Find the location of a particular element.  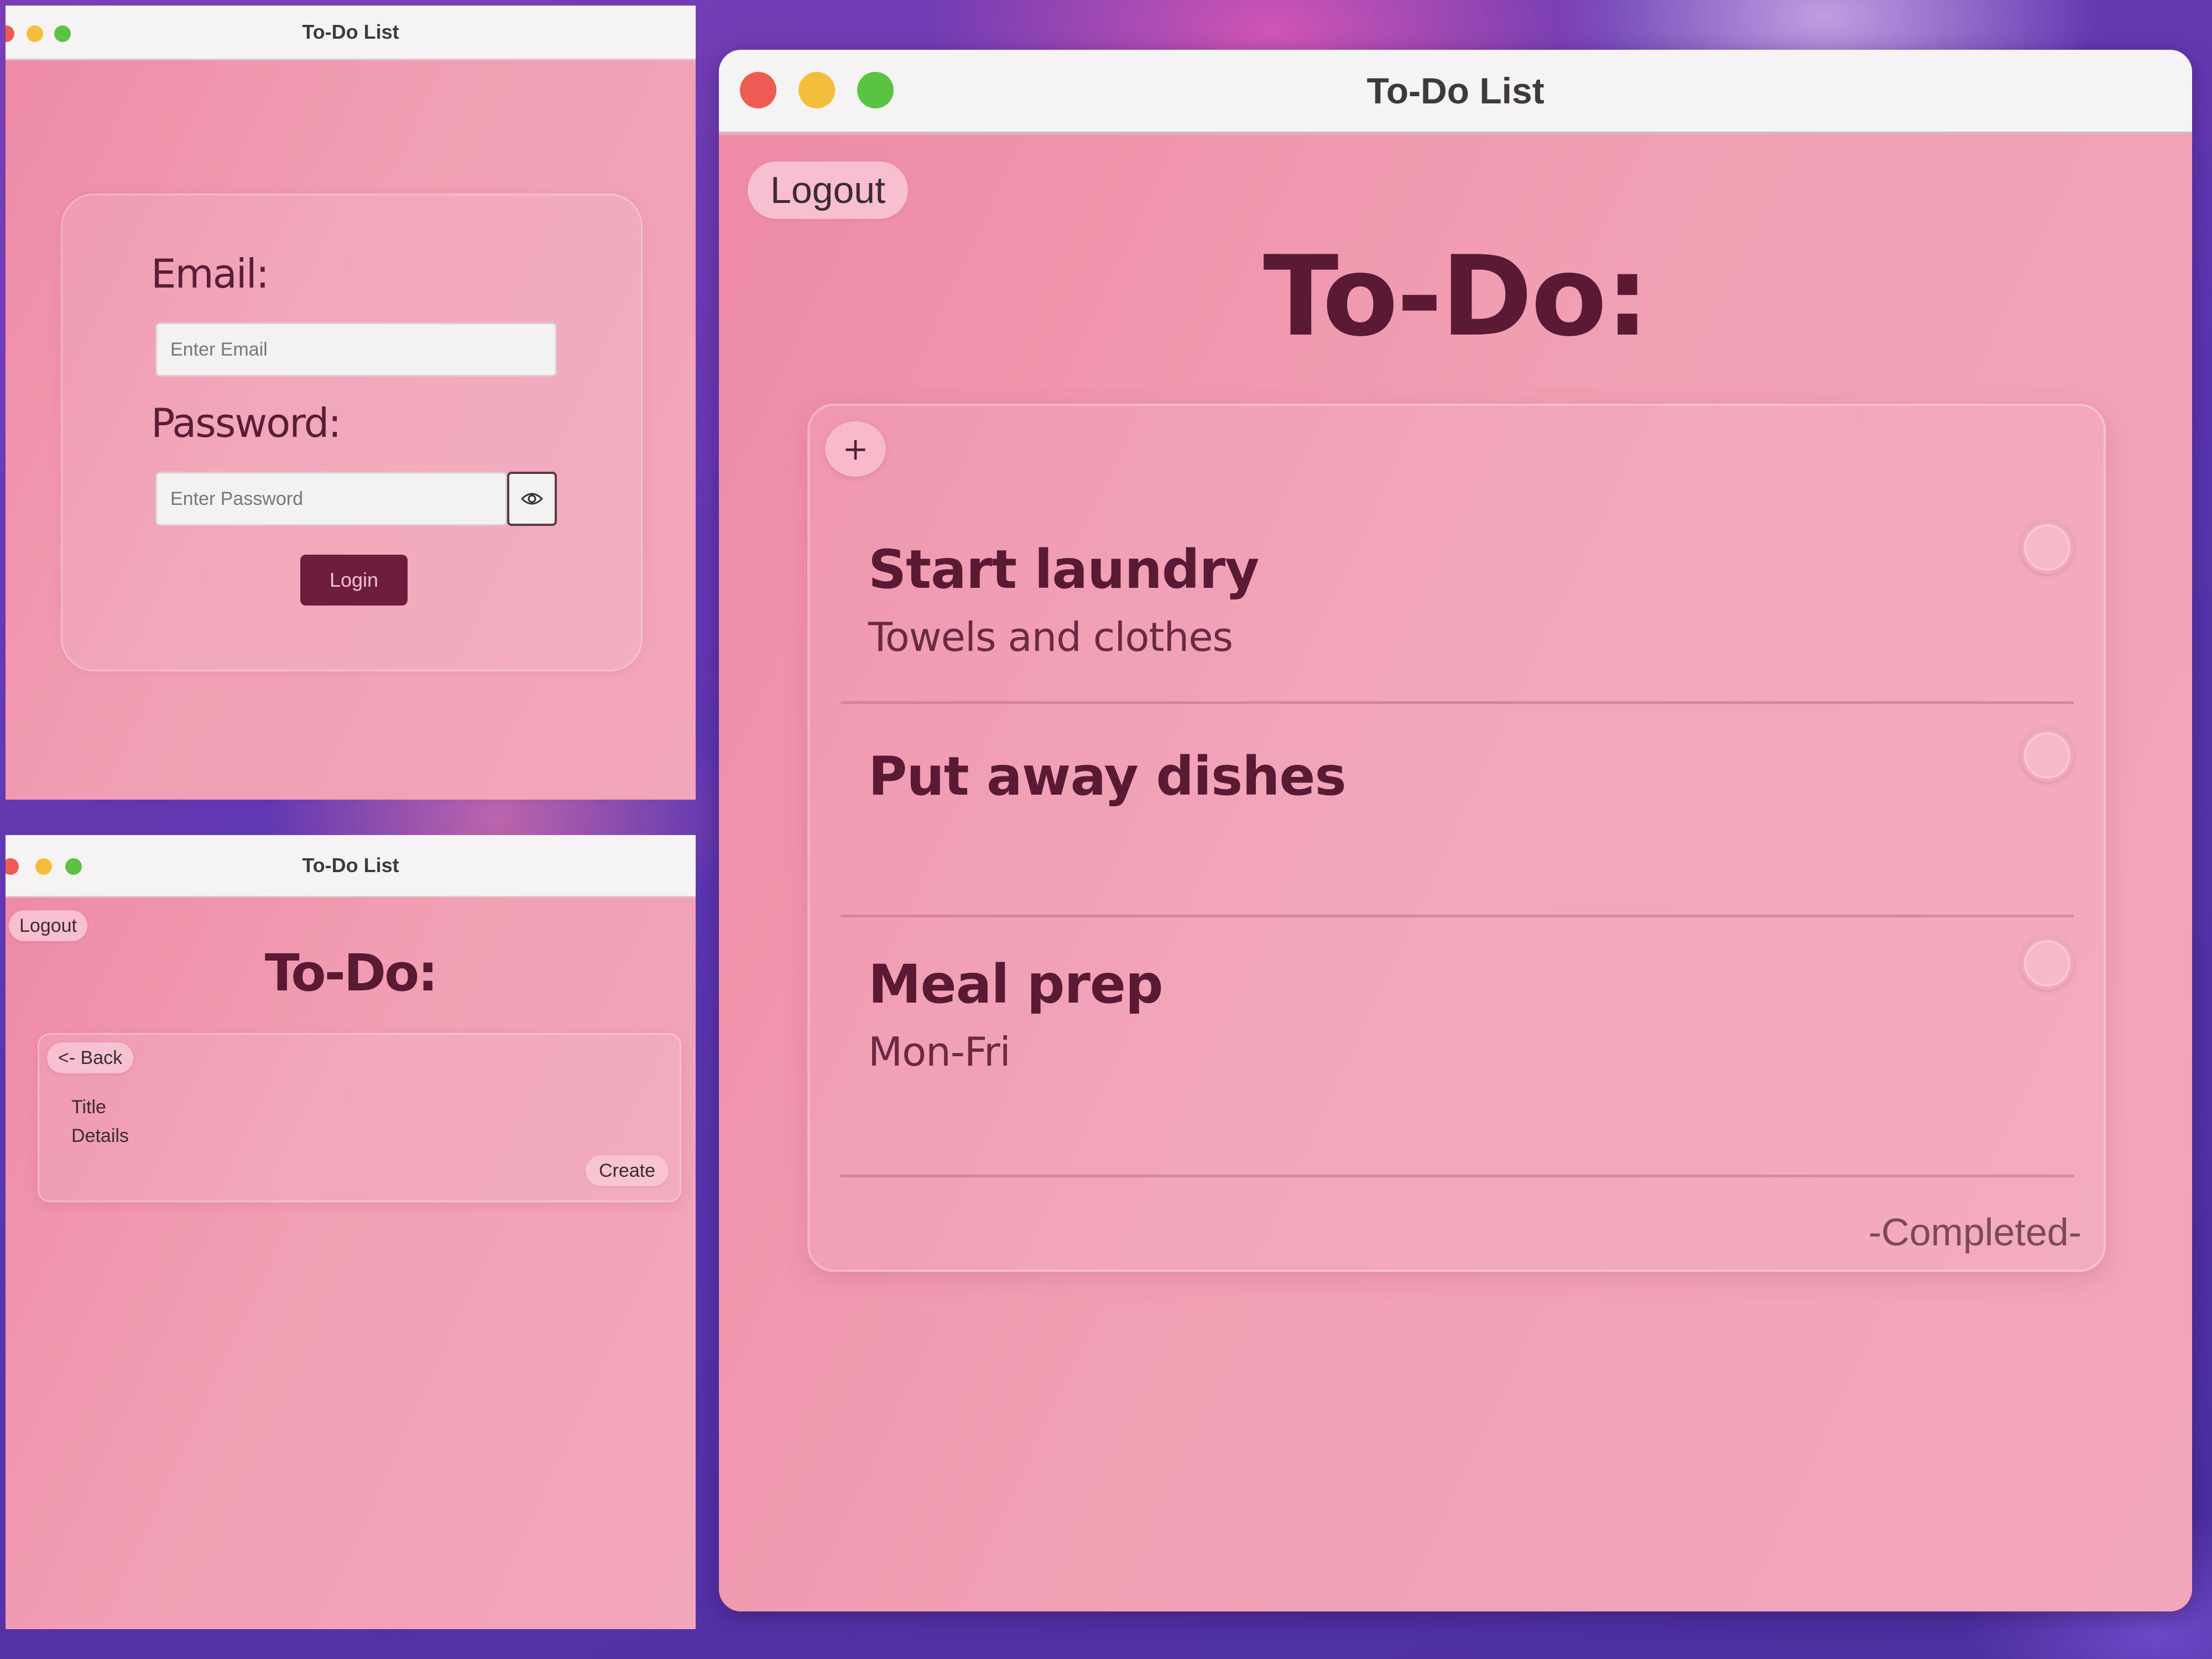

password-field: Enter Password is located at coordinates (331, 499).